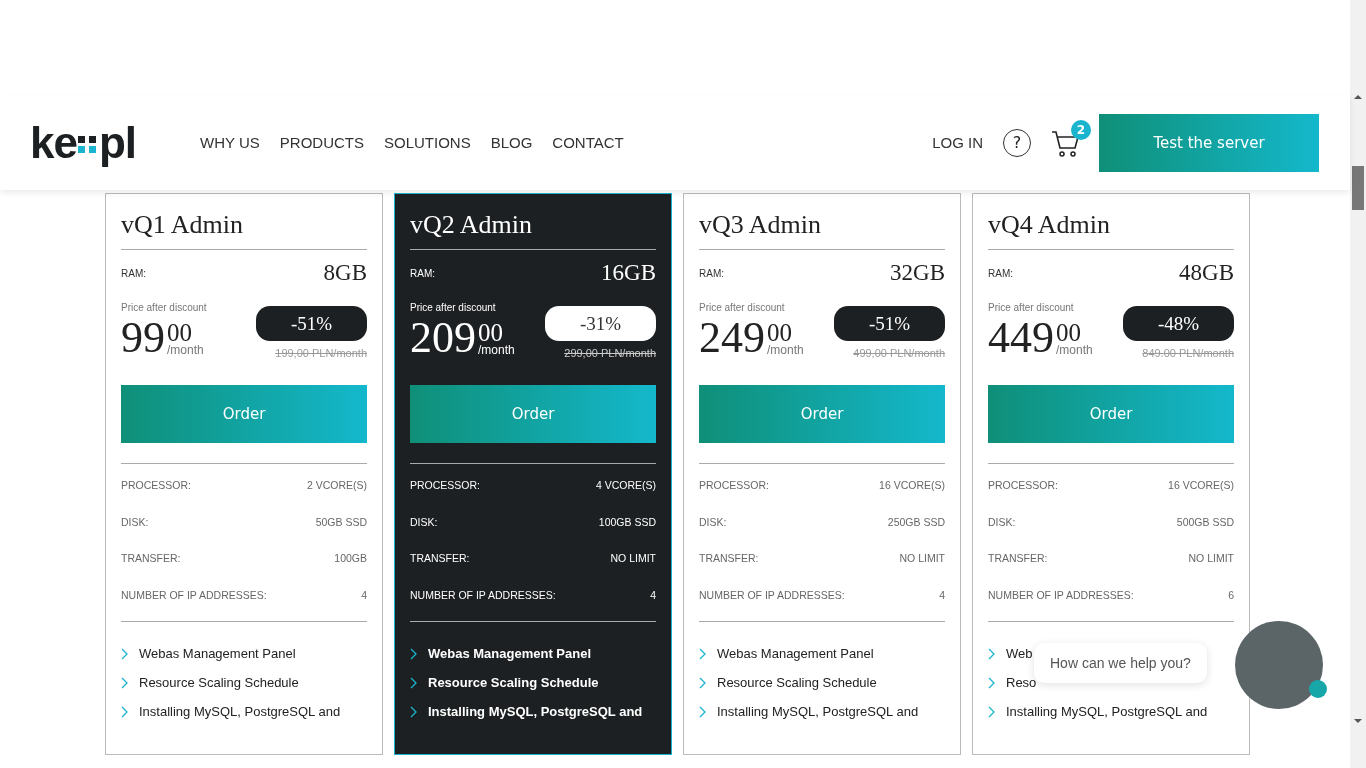  I want to click on feature-text: Web, so click(1019, 653).